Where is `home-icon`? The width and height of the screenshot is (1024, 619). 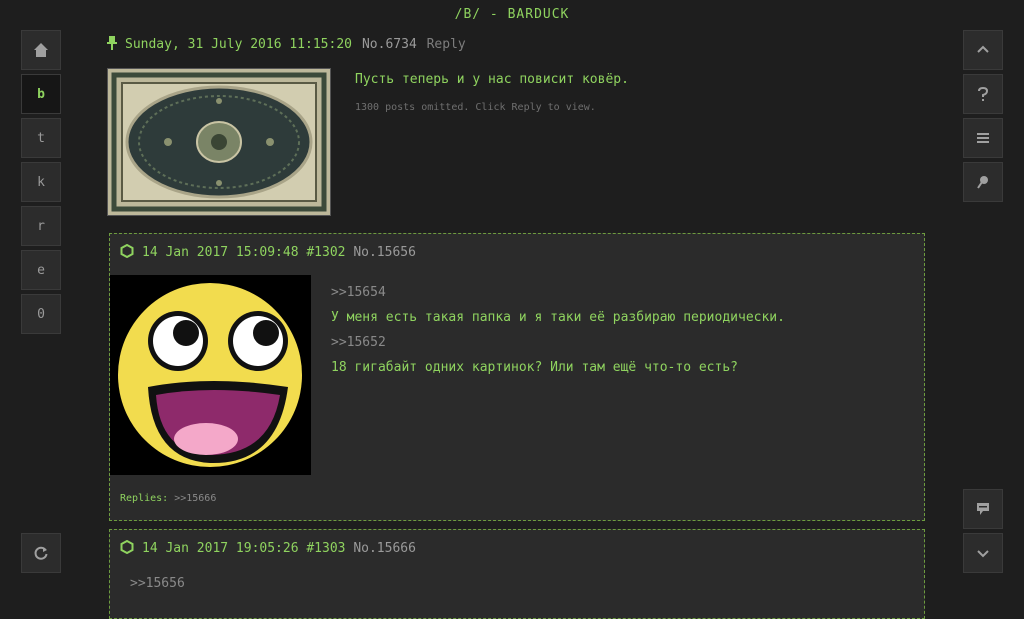
home-icon is located at coordinates (41, 50).